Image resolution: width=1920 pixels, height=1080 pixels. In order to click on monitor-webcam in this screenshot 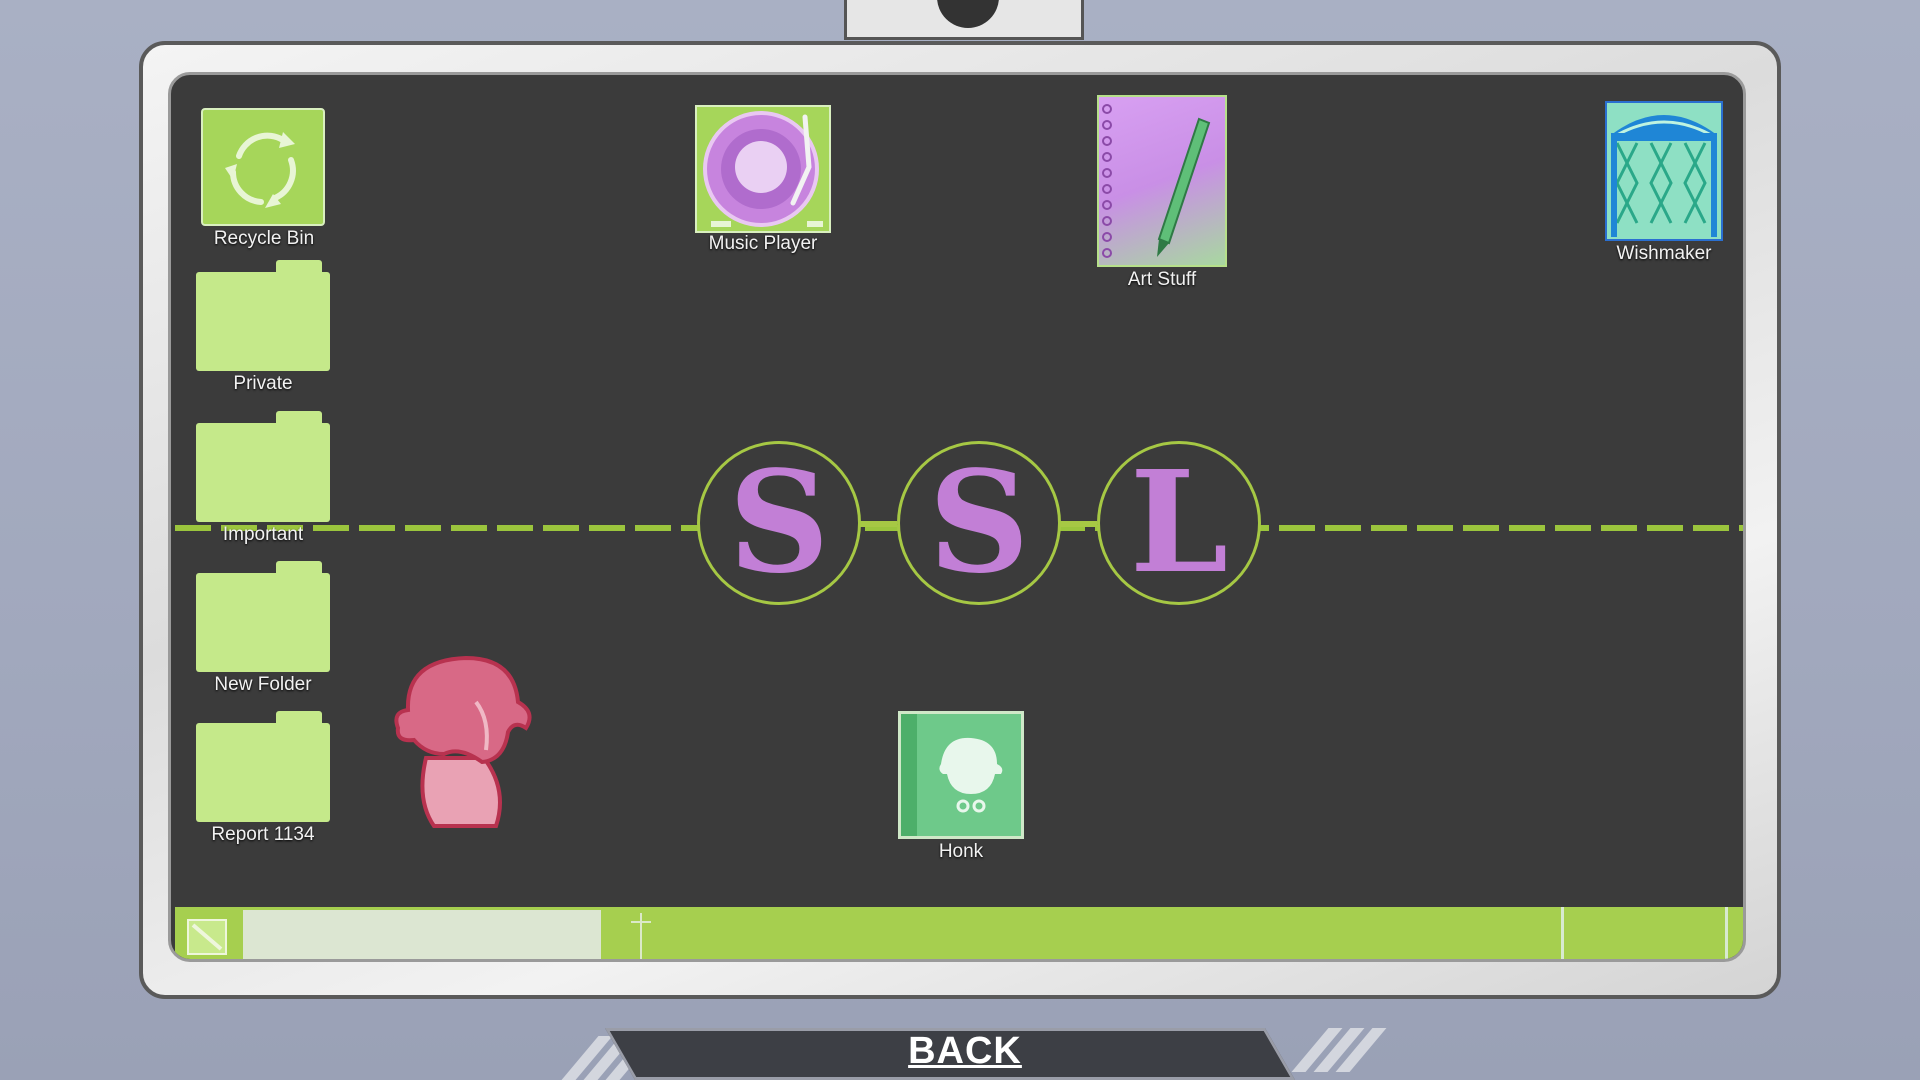, I will do `click(964, 20)`.